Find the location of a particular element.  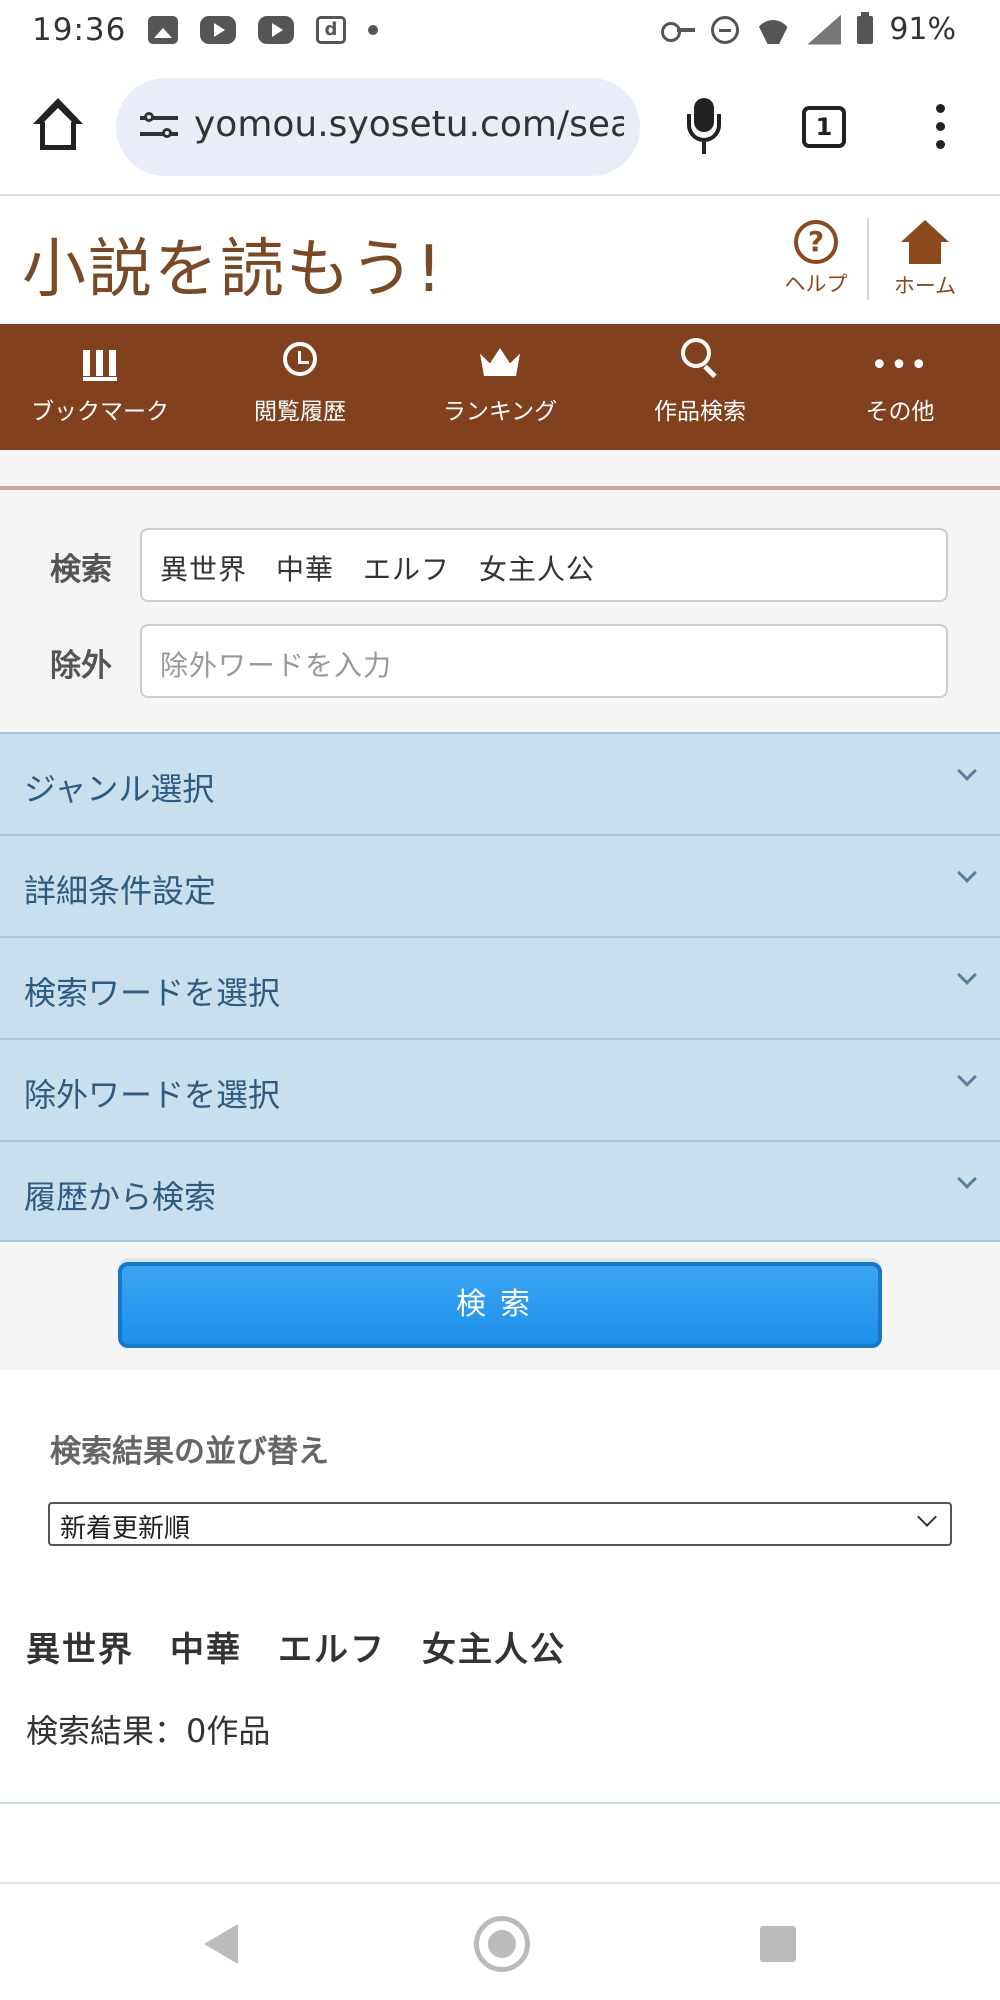

home-icon is located at coordinates (925, 243).